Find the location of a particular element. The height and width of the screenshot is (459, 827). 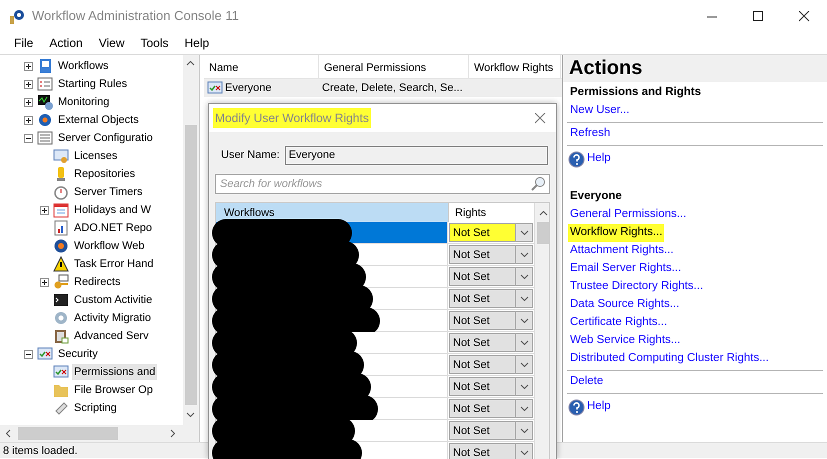

tree-item: ADO.NET Repo is located at coordinates (113, 228).